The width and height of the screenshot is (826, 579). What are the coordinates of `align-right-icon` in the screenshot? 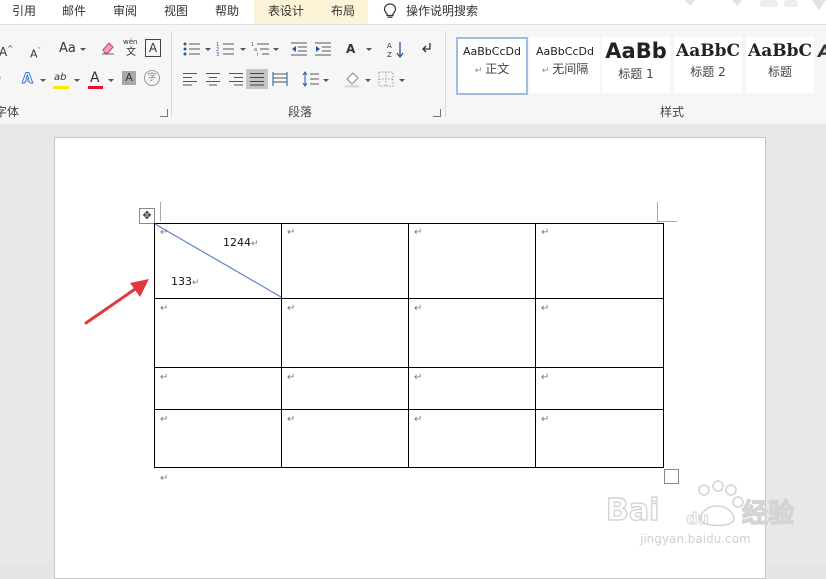 It's located at (236, 79).